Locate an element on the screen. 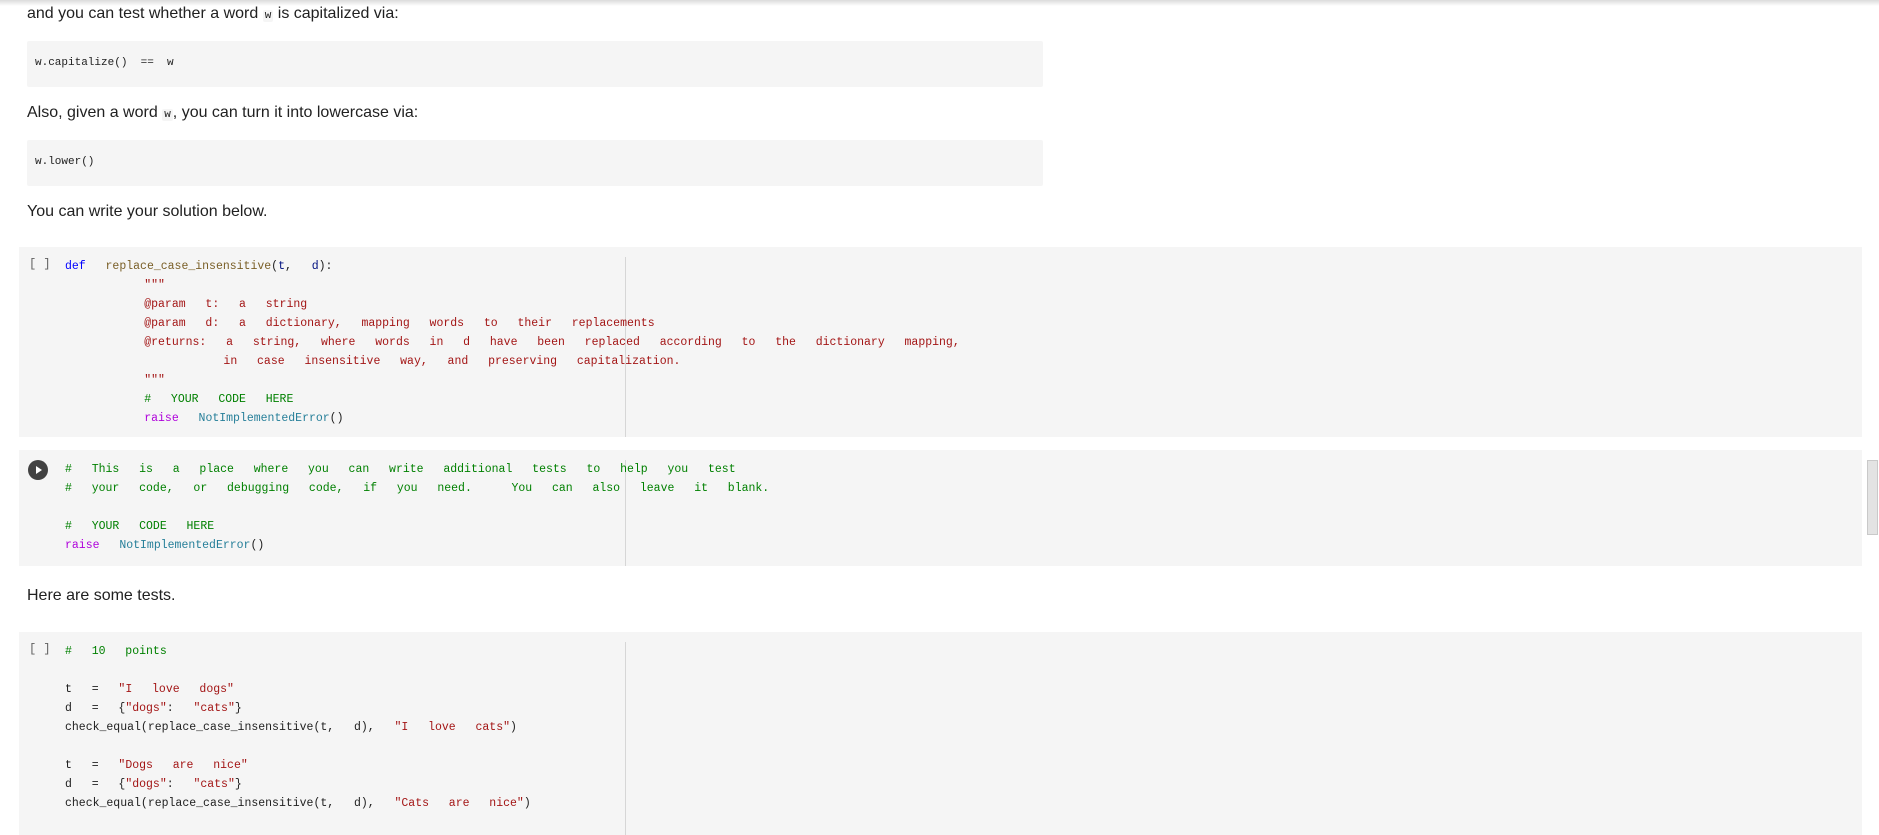 The width and height of the screenshot is (1879, 835). line-length-ruler is located at coordinates (625, 738).